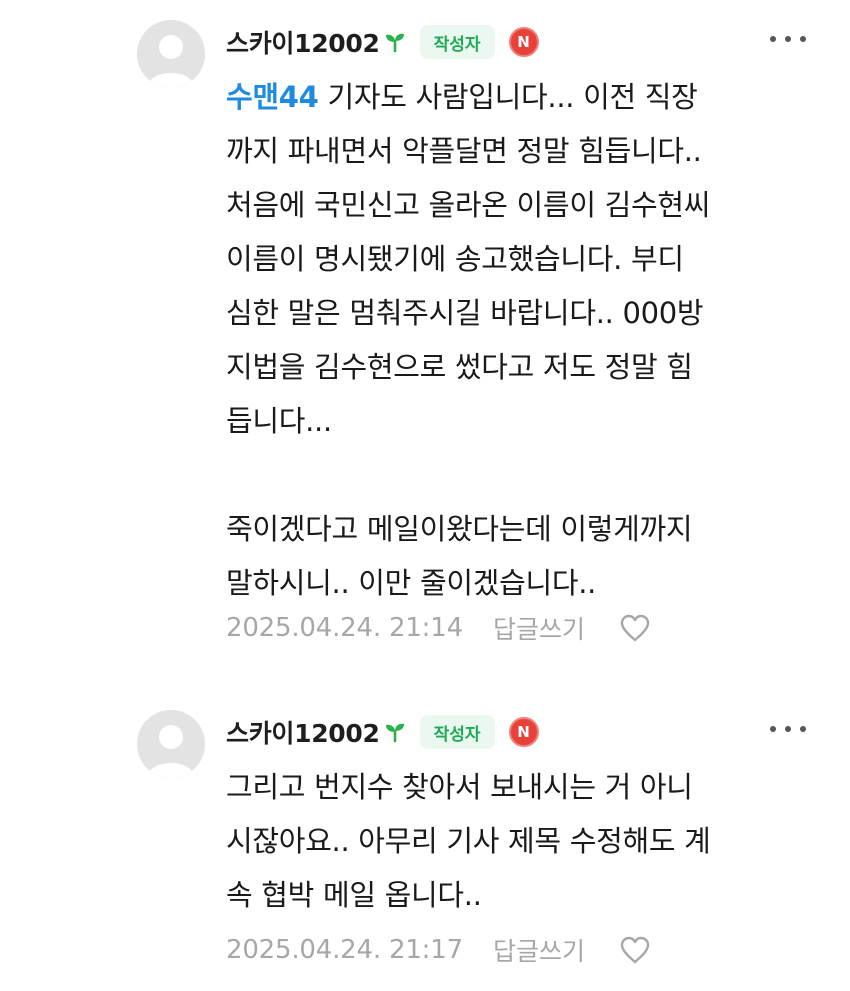  I want to click on comment-line: 심한 말은 멈춰주시길 바랍니다.. 000방, so click(465, 313).